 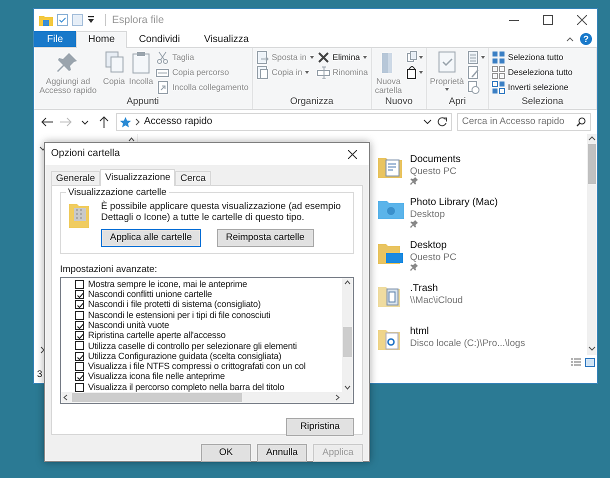 What do you see at coordinates (473, 57) in the screenshot?
I see `open-icon` at bounding box center [473, 57].